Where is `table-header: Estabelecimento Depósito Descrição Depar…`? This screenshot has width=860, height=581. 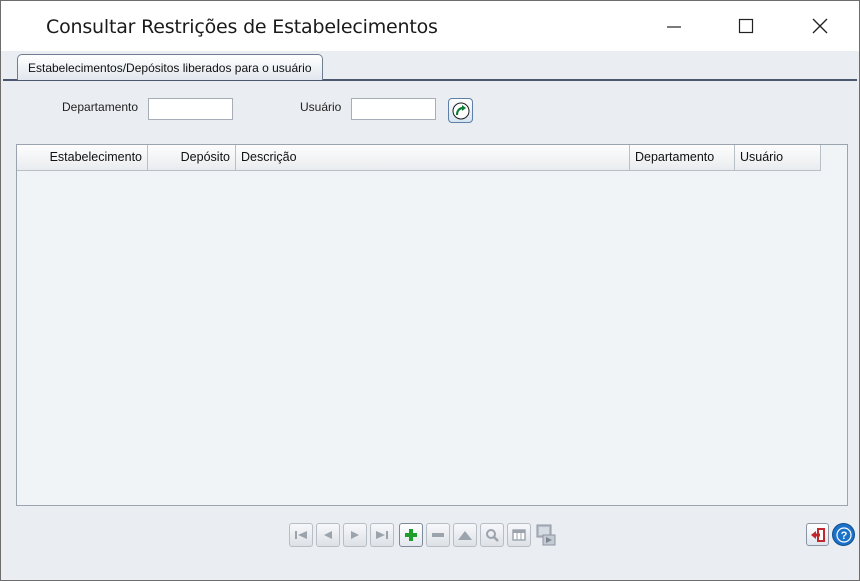
table-header: Estabelecimento Depósito Descrição Depar… is located at coordinates (419, 158).